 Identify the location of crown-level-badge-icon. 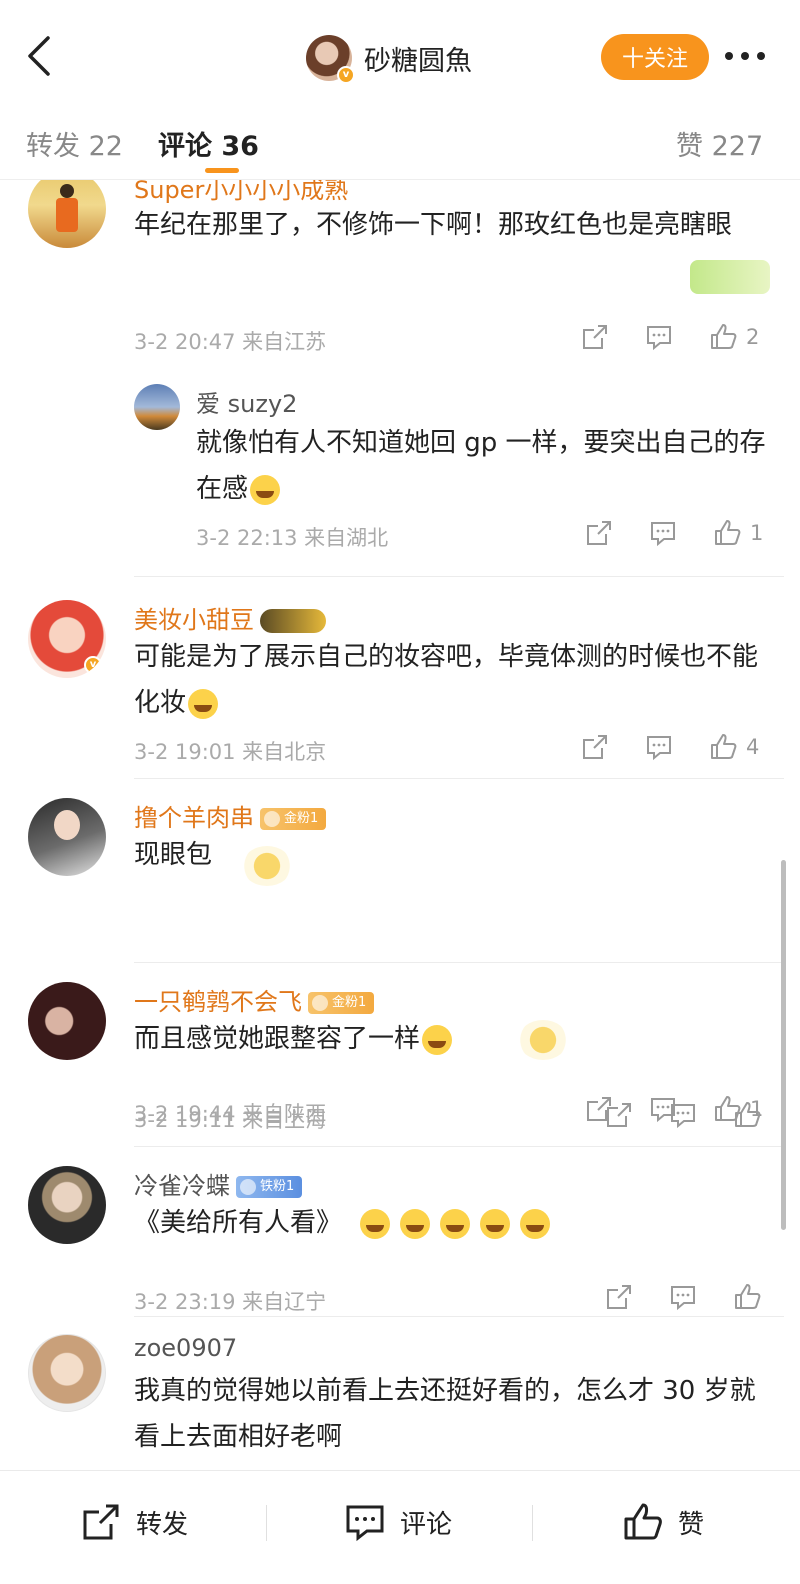
(293, 621).